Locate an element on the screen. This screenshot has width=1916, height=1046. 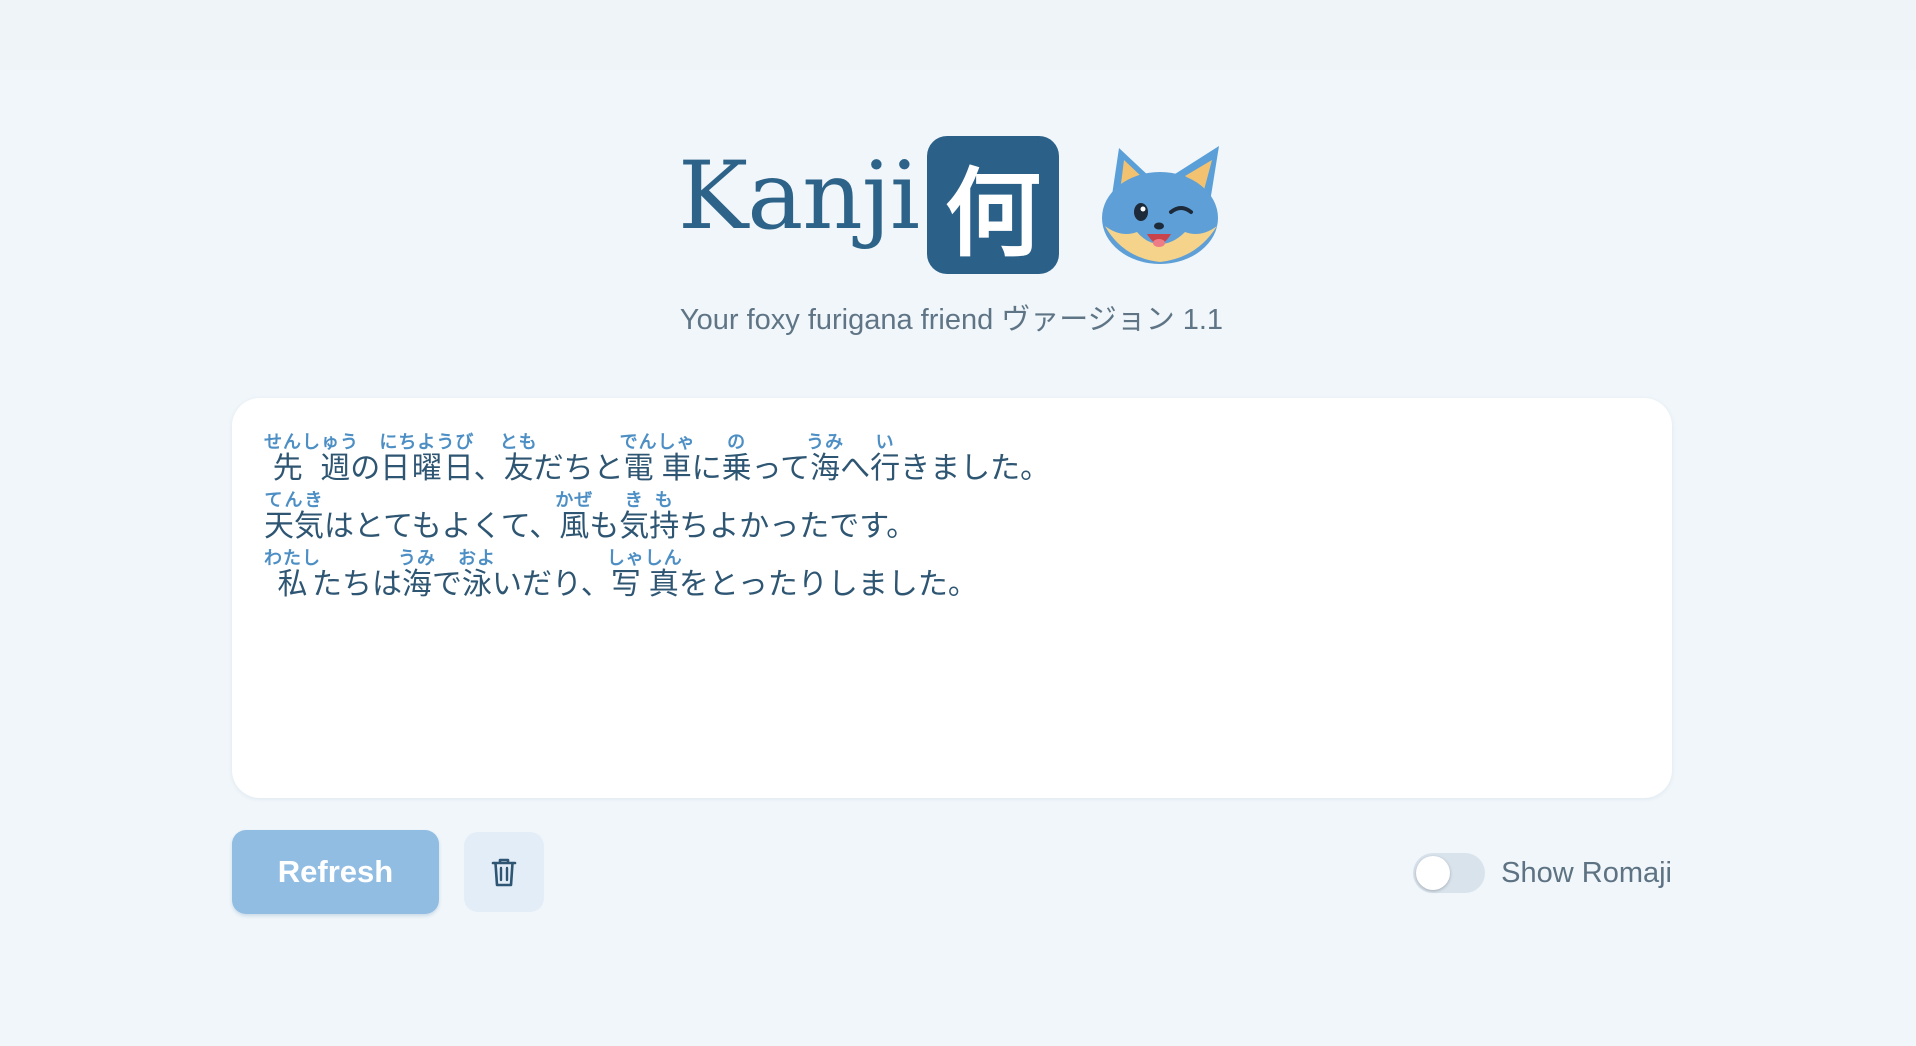
furigana-reading: てんき is located at coordinates (294, 500).